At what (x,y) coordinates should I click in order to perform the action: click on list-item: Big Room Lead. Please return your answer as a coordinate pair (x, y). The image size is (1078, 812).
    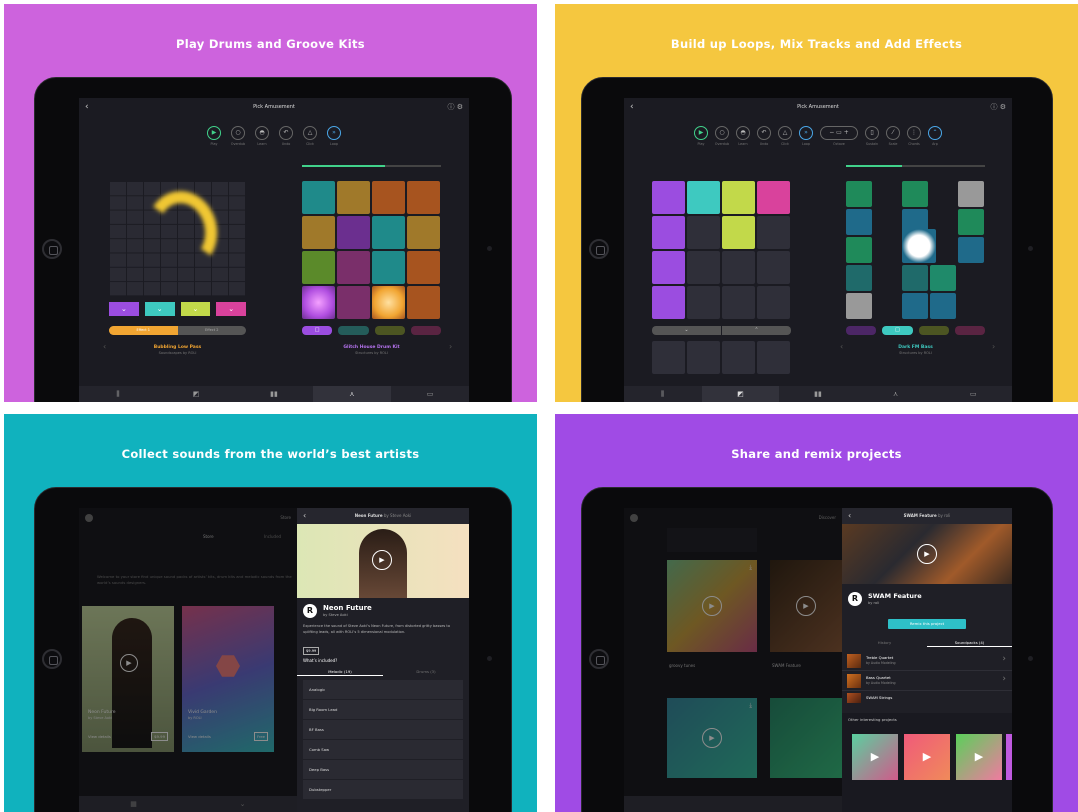
    Looking at the image, I should click on (383, 709).